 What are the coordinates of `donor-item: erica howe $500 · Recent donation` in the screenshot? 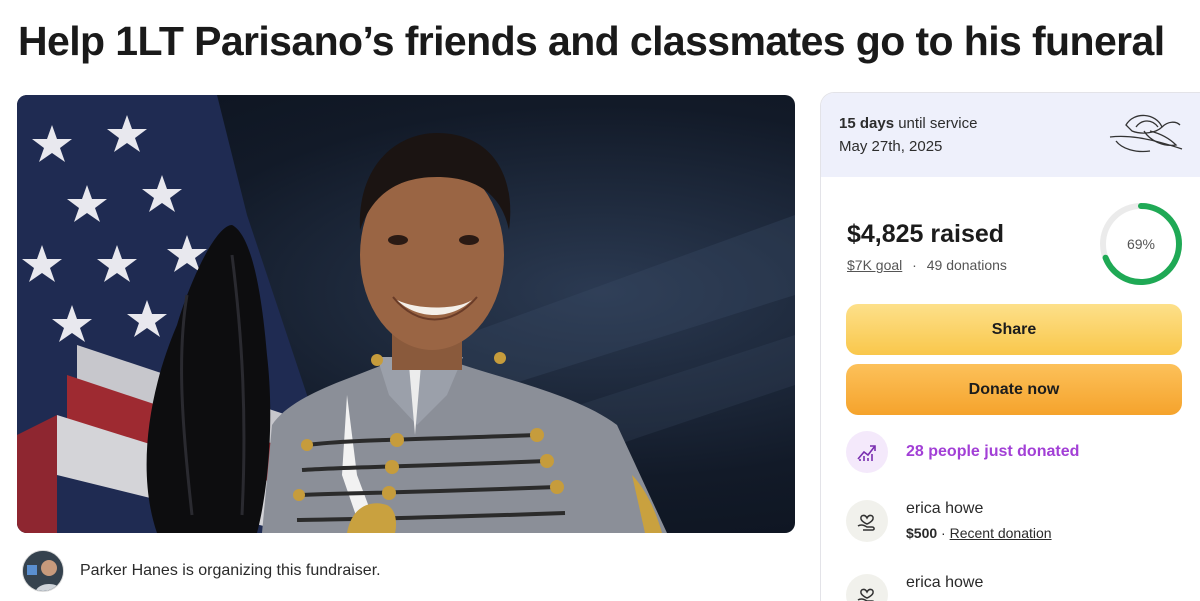 It's located at (949, 521).